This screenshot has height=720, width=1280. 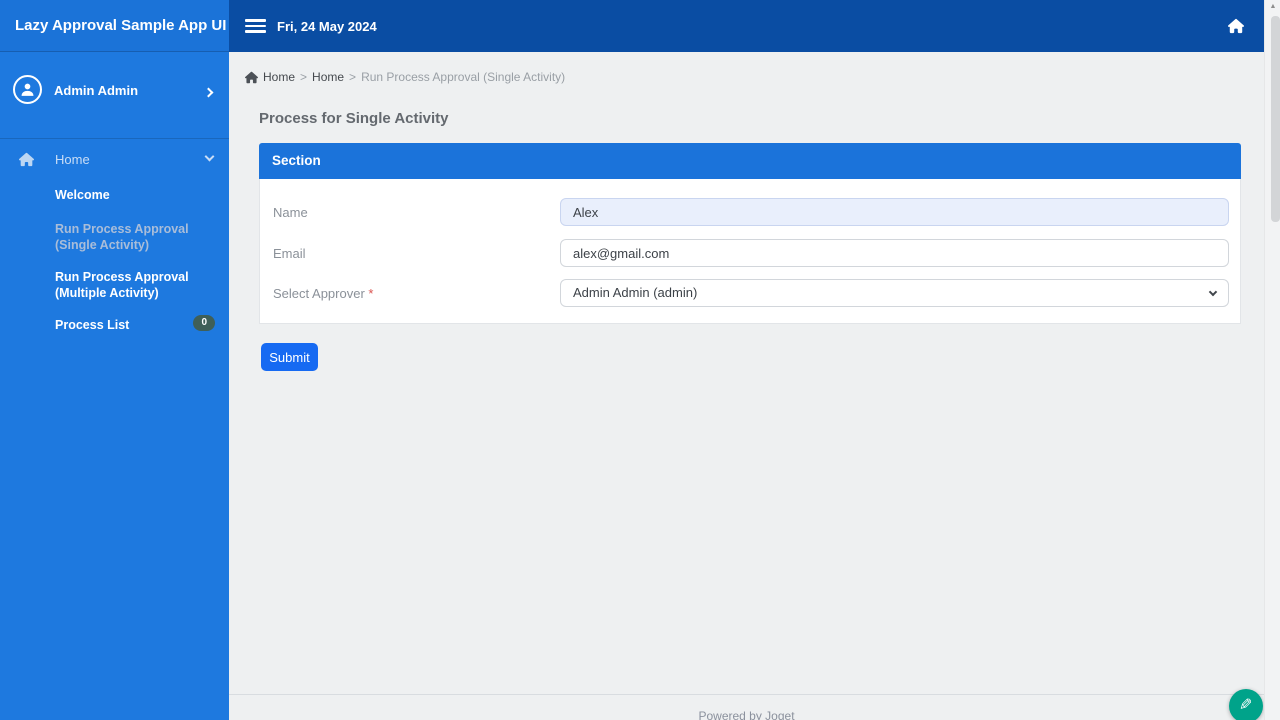 I want to click on user-icon, so click(x=27, y=89).